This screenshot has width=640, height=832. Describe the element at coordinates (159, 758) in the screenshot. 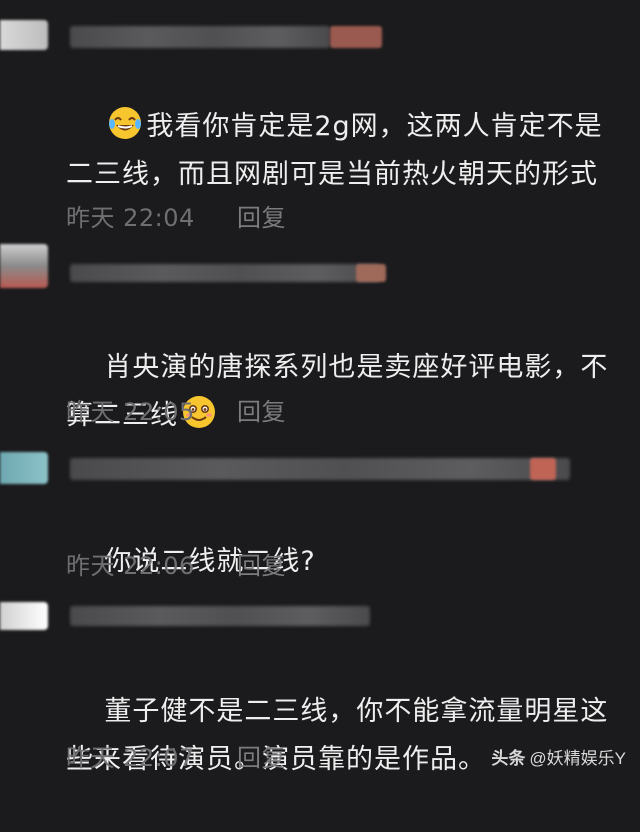

I see `comment-time: 22:07` at that location.